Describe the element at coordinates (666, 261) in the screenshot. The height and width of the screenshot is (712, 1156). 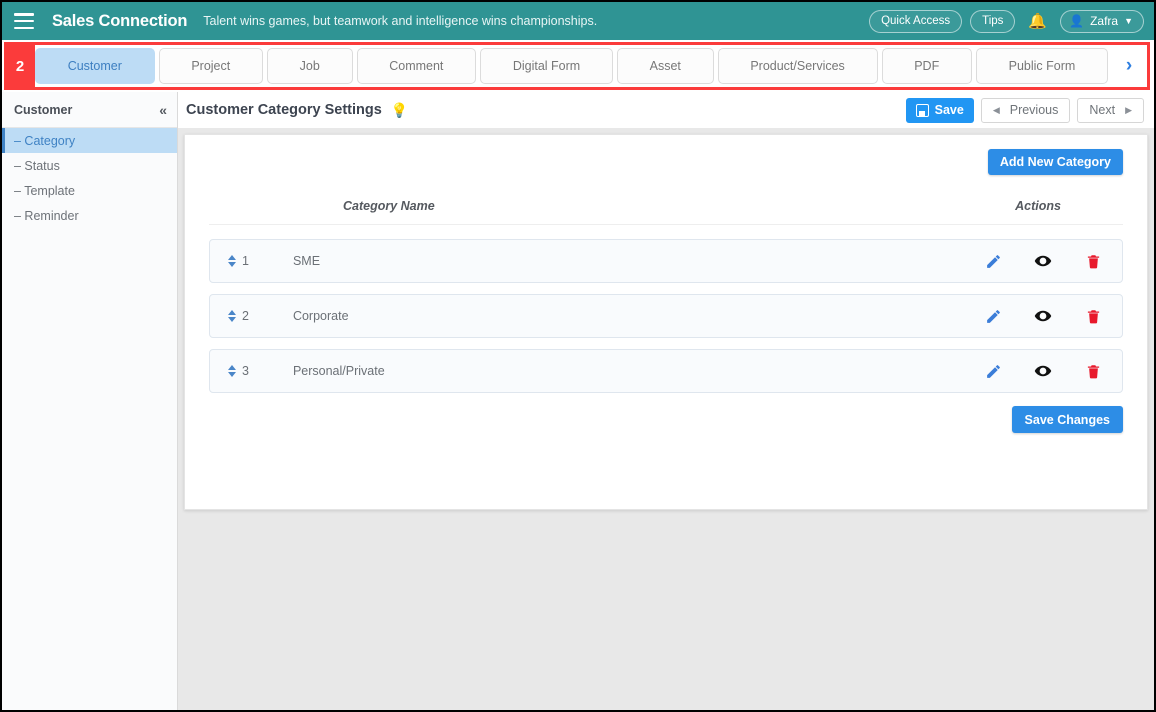
I see `table-row: 1 SME` at that location.